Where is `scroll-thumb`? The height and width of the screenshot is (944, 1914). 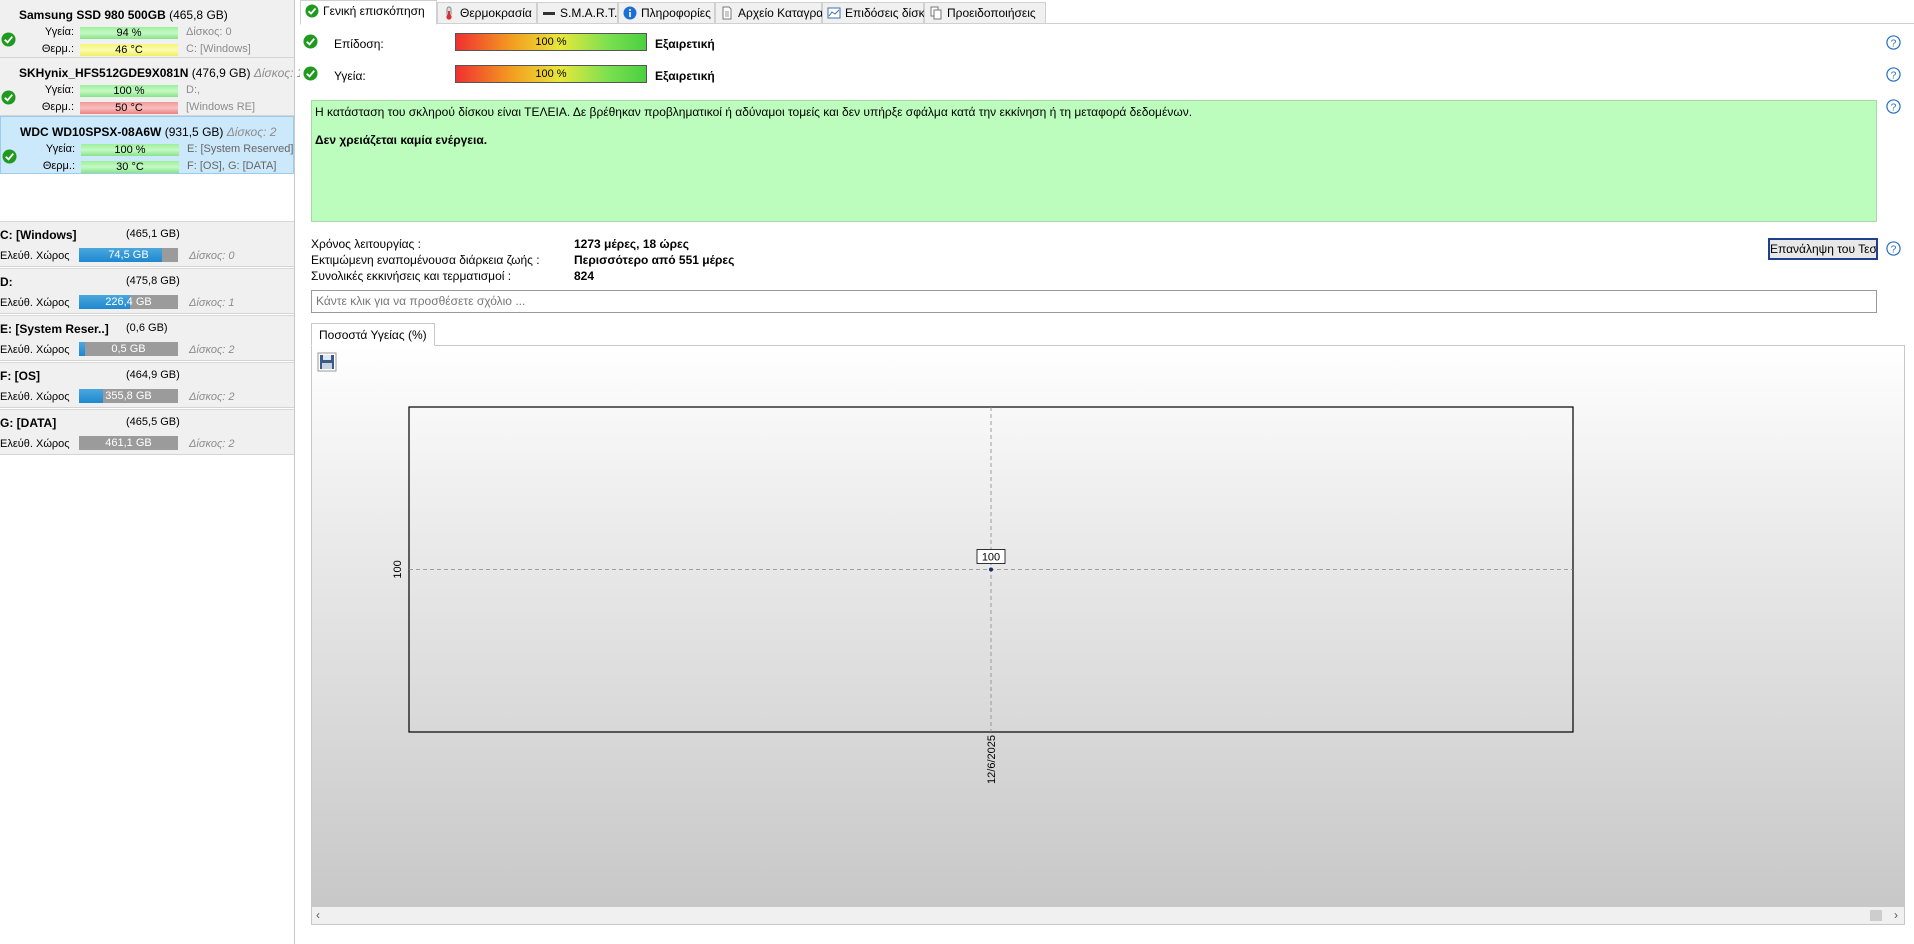 scroll-thumb is located at coordinates (1876, 915).